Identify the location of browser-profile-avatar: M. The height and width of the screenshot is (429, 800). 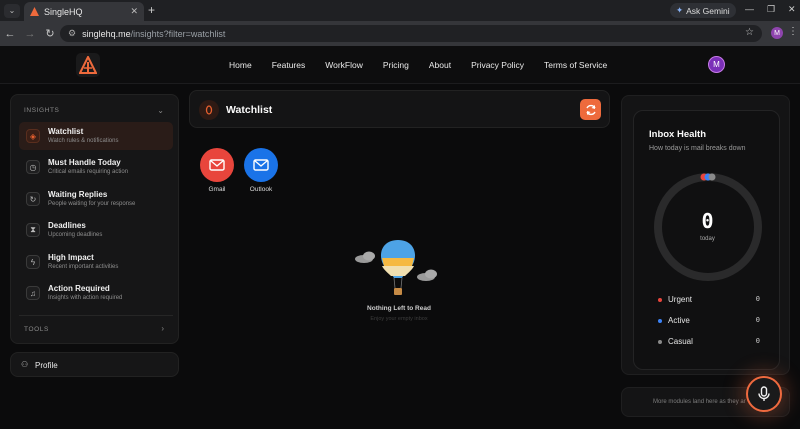
(777, 33).